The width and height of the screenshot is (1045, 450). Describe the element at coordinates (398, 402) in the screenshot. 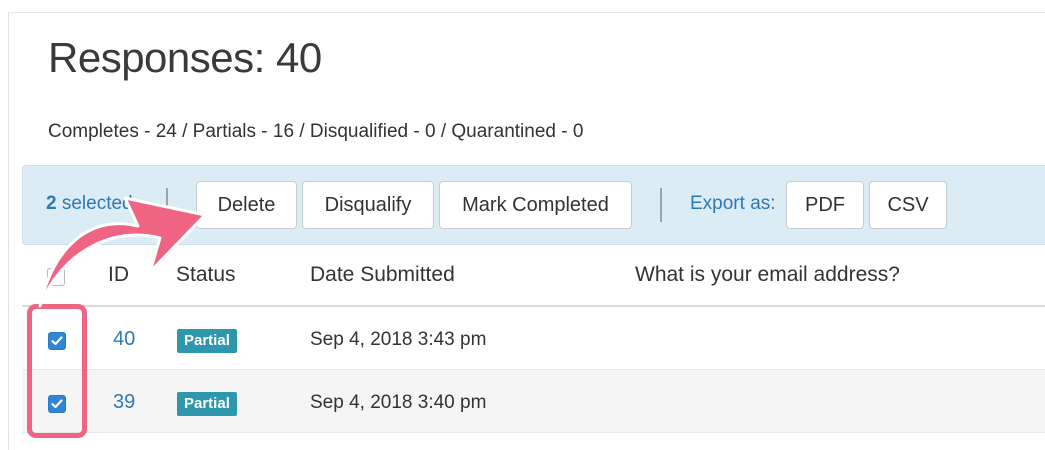

I see `date-submitted: Sep 4, 2018 3:40 pm` at that location.